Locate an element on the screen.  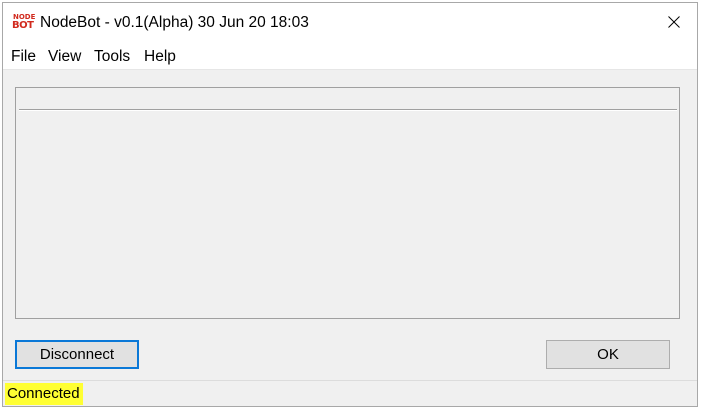
connection-status-text: Connected is located at coordinates (44, 394).